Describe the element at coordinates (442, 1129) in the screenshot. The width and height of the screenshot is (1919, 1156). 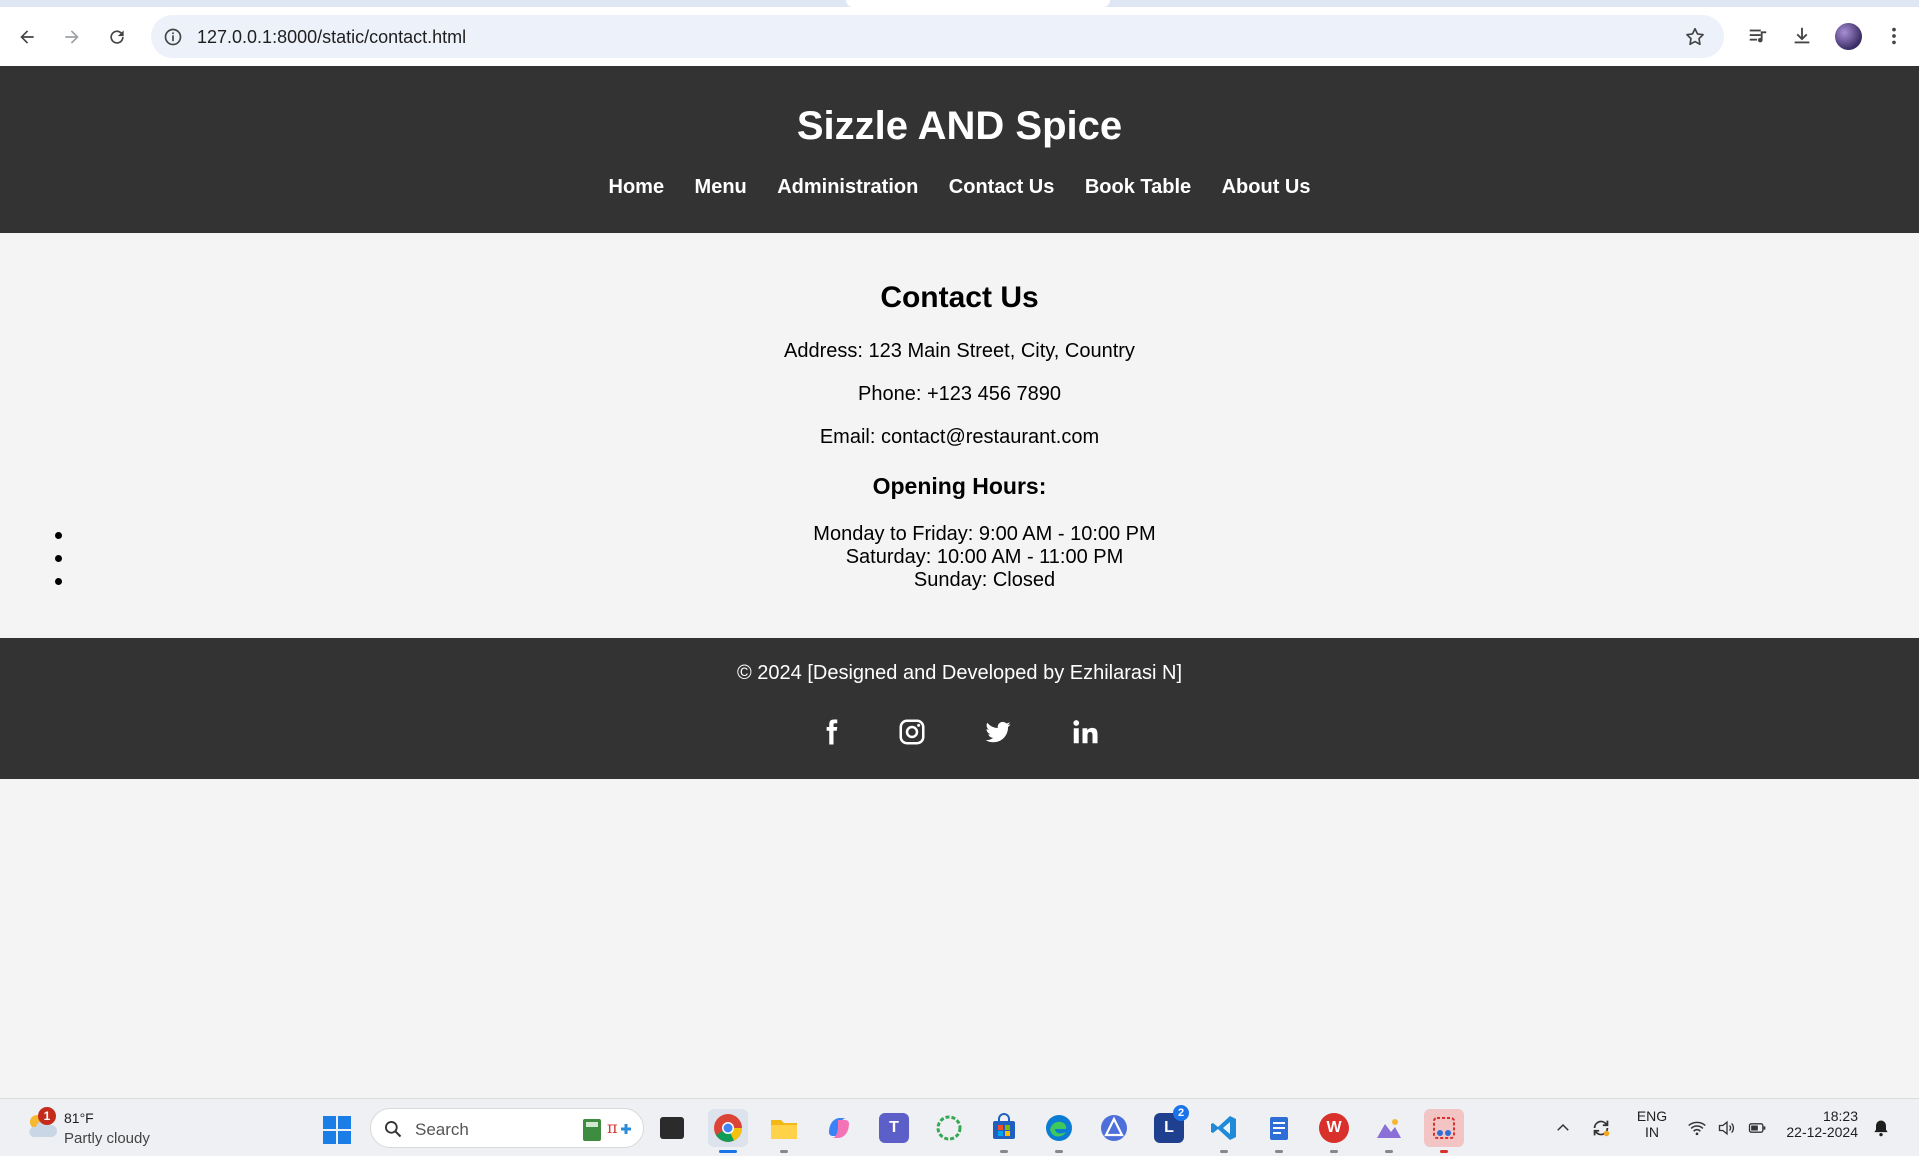
I see `search-placeholder: Search` at that location.